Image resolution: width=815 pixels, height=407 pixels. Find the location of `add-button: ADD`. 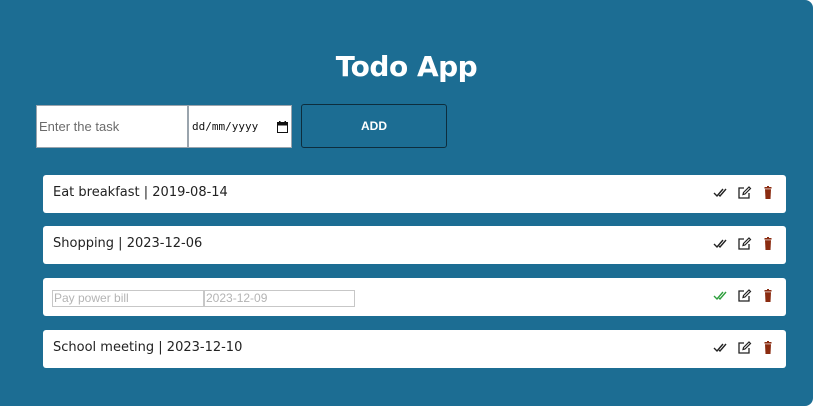

add-button: ADD is located at coordinates (374, 126).